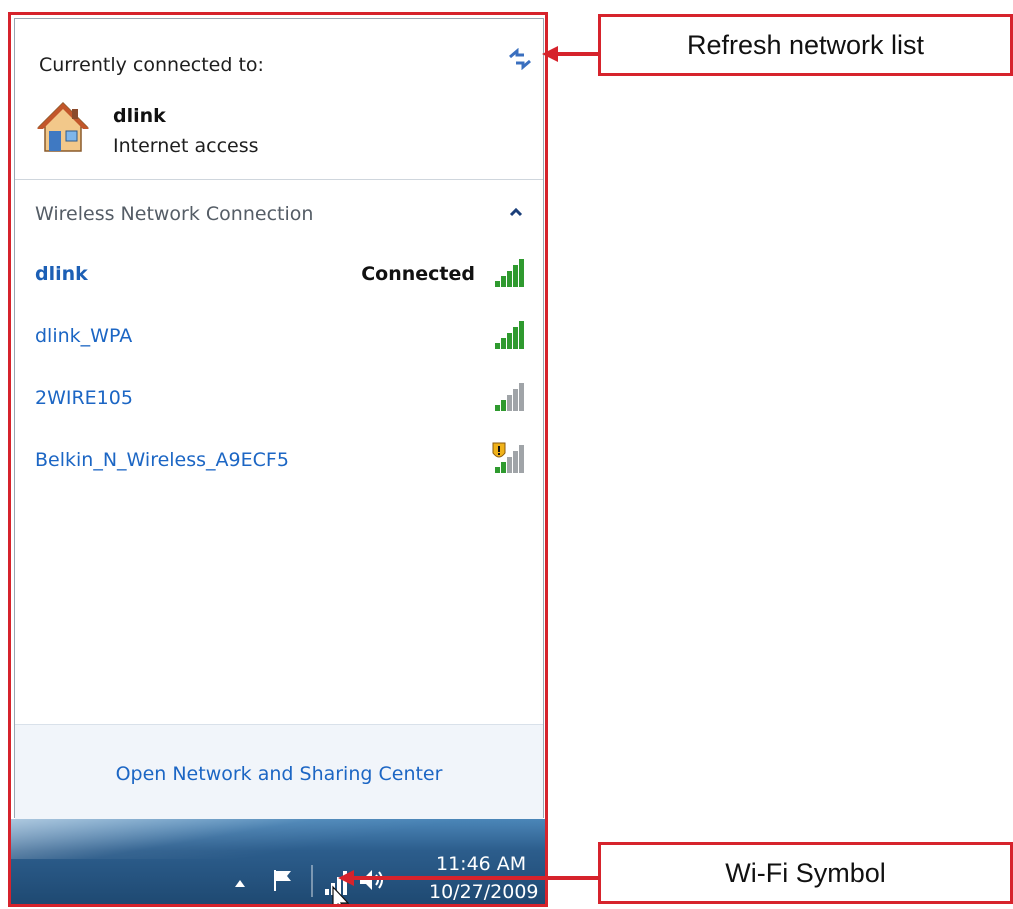  I want to click on currently-connected-label: Currently connected to:, so click(151, 65).